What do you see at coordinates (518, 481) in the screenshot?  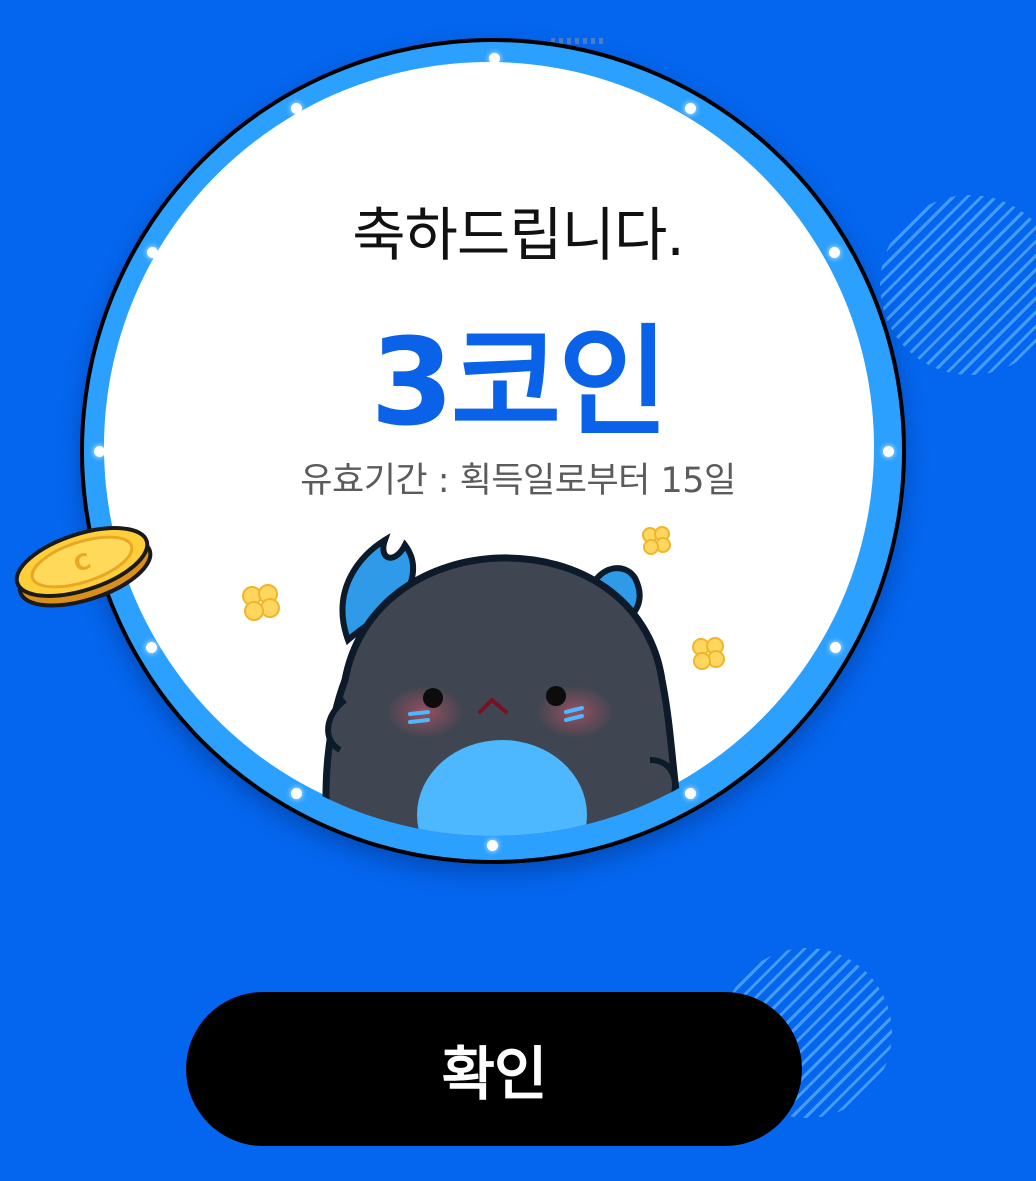 I see `validity-period: 유효기간 : 획득일로부터 15일` at bounding box center [518, 481].